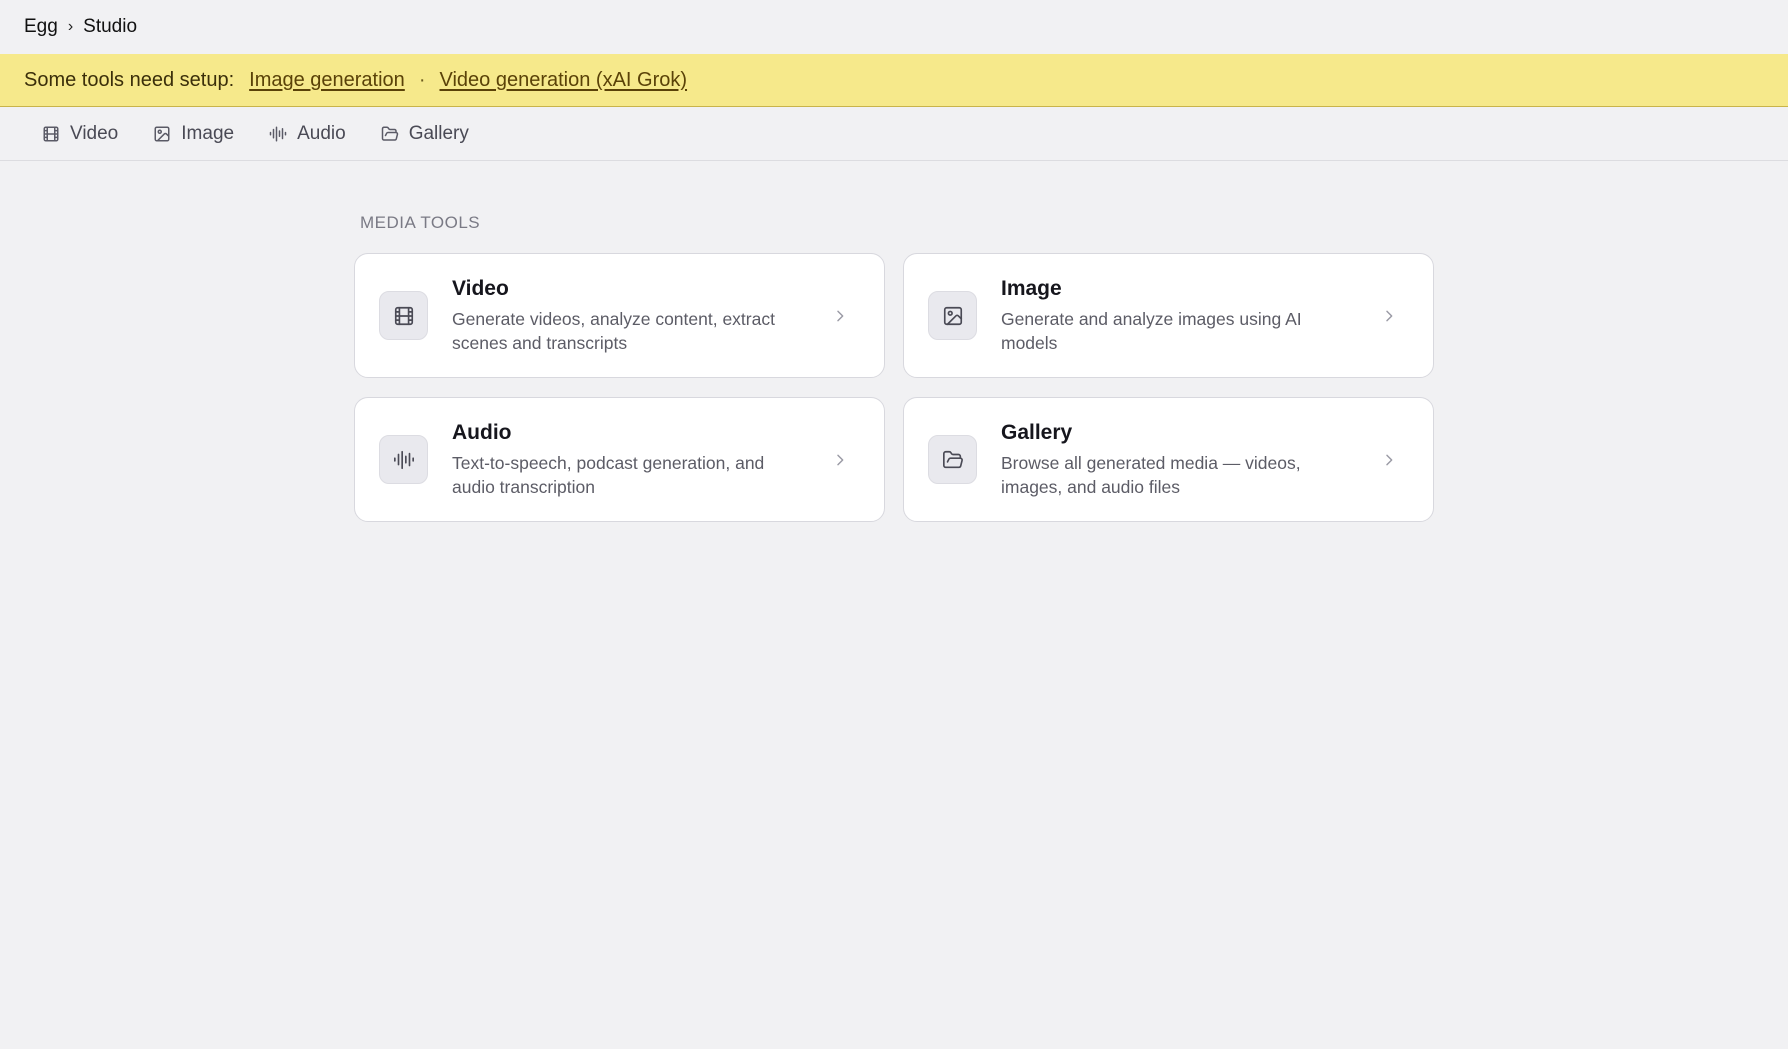 The image size is (1788, 1049). Describe the element at coordinates (327, 80) in the screenshot. I see `image-generation-setup-link: Image generation` at that location.